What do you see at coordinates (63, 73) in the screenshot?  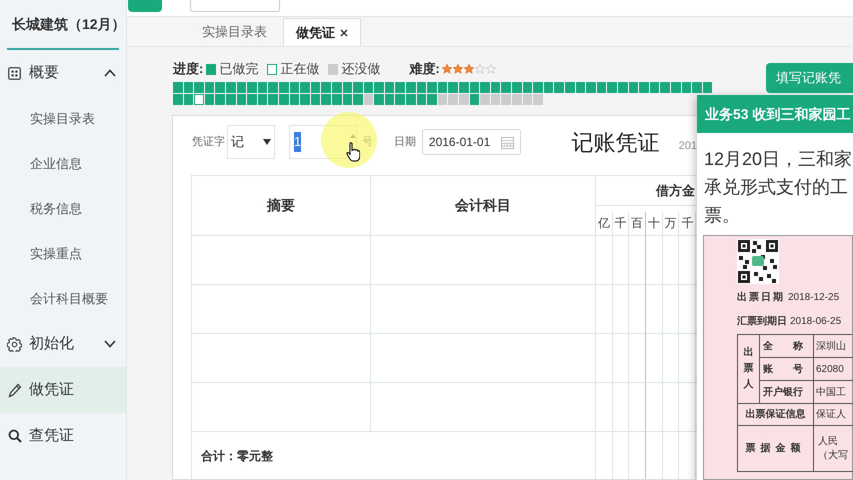 I see `sidebar-item: 概要` at bounding box center [63, 73].